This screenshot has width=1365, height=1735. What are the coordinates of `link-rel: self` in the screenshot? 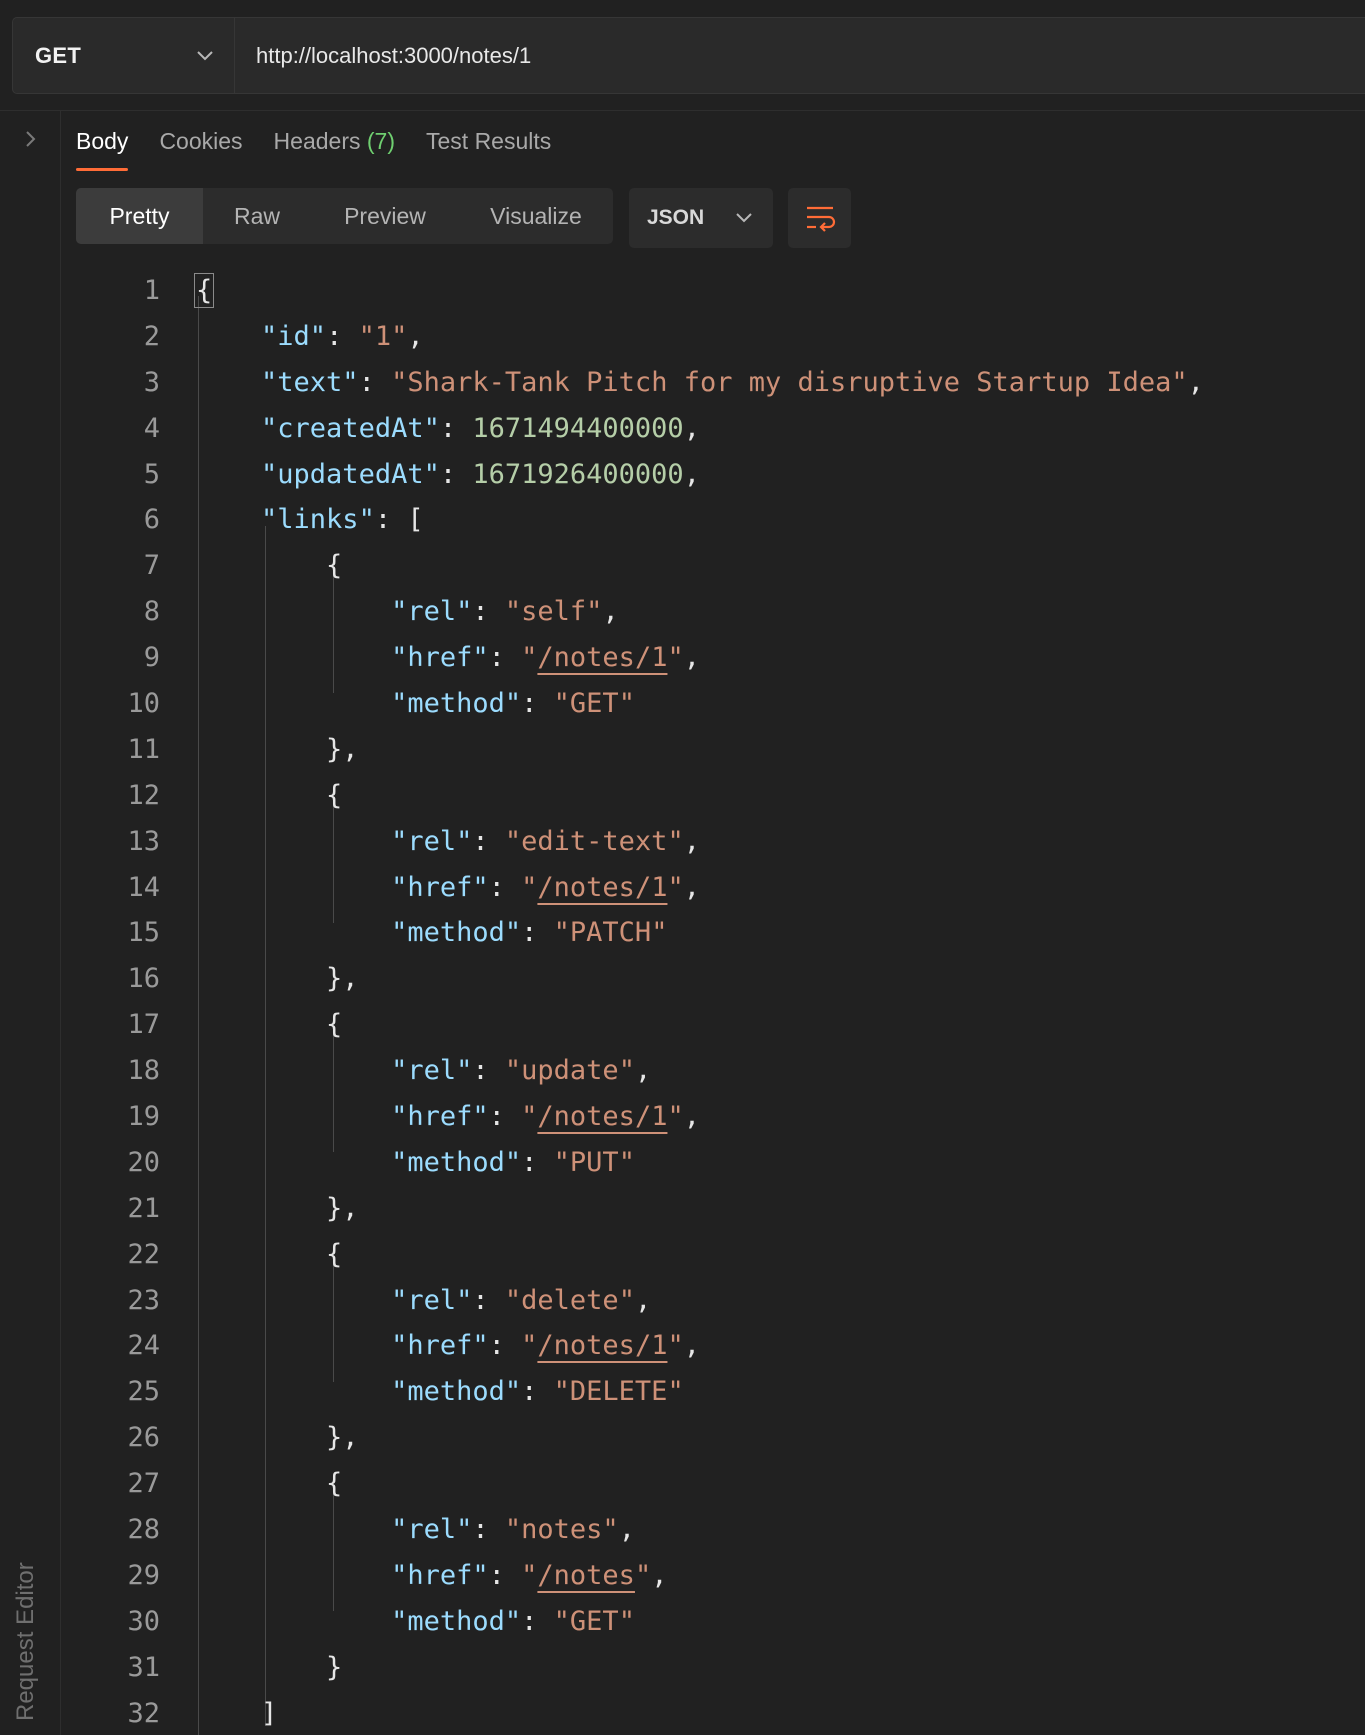 It's located at (554, 612).